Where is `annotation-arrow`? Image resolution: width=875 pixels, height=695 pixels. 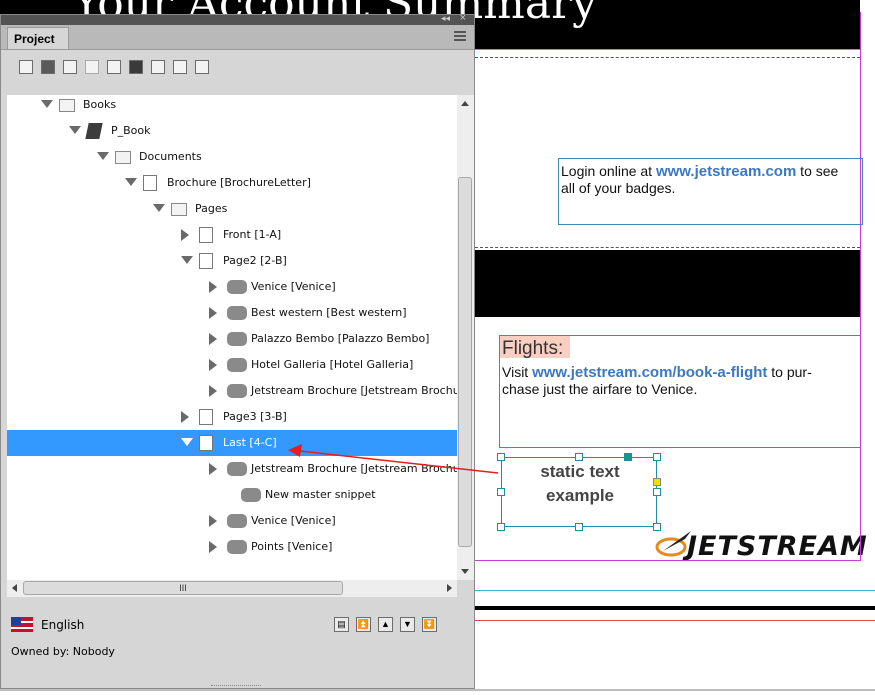 annotation-arrow is located at coordinates (393, 459).